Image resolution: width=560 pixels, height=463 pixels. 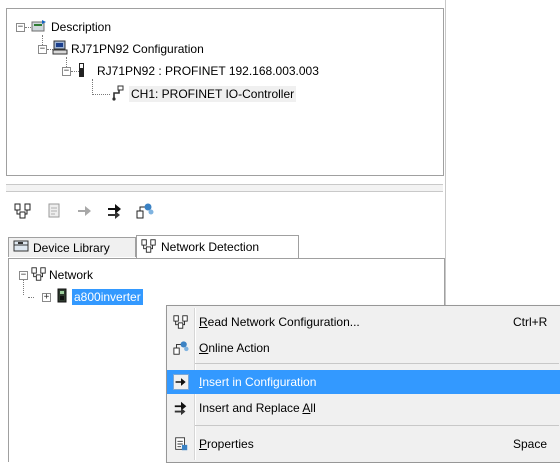 I want to click on tab-label: Device Library, so click(x=71, y=247).